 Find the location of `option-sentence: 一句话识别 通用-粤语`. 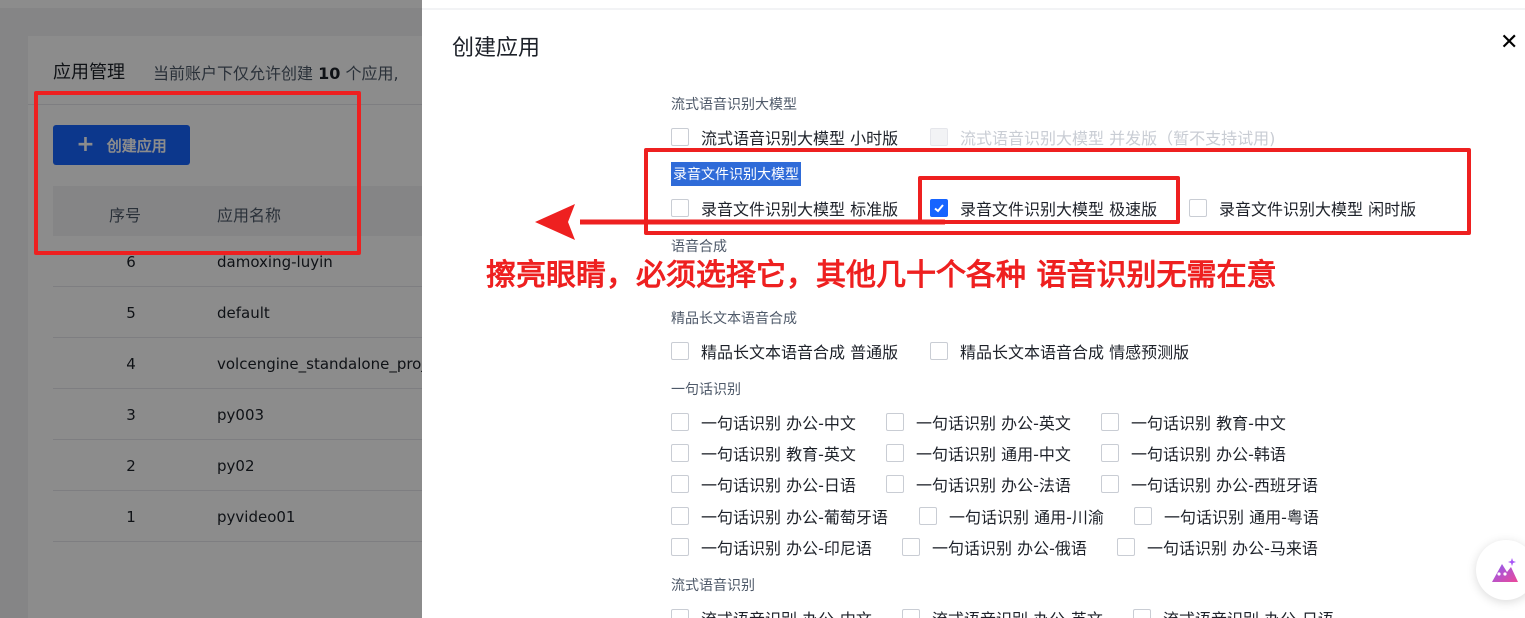

option-sentence: 一句话识别 通用-粤语 is located at coordinates (1226, 516).